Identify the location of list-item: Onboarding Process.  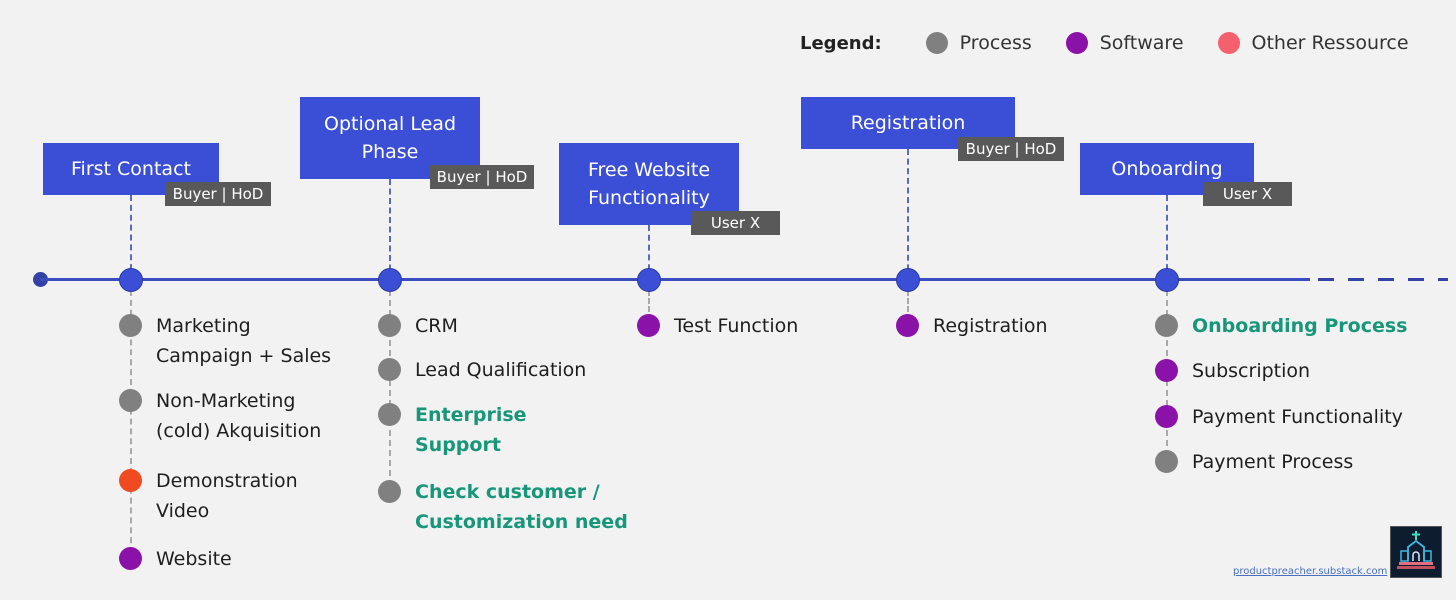
(1281, 326).